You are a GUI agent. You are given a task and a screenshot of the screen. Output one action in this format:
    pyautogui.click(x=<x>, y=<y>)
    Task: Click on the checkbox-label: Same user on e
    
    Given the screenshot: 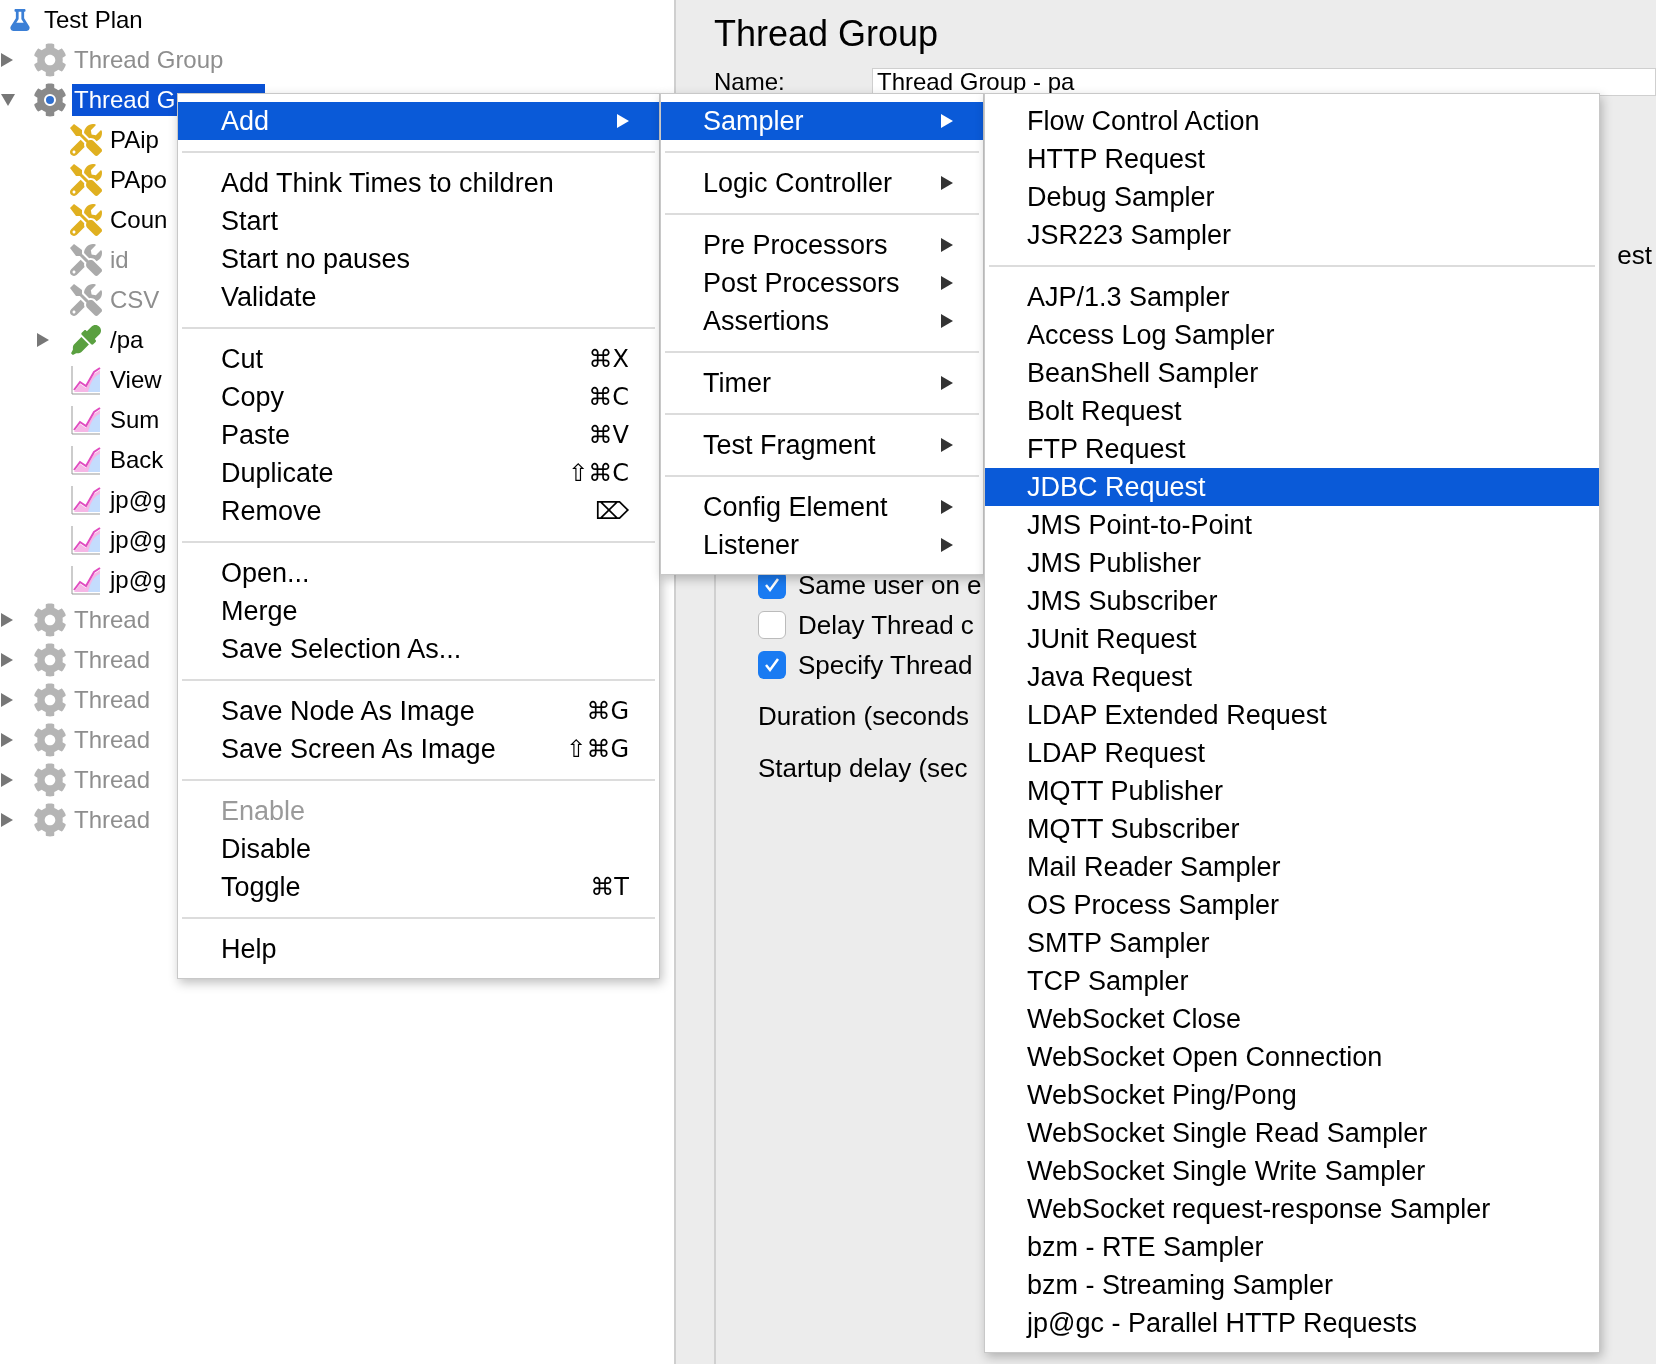 What is the action you would take?
    pyautogui.click(x=890, y=585)
    